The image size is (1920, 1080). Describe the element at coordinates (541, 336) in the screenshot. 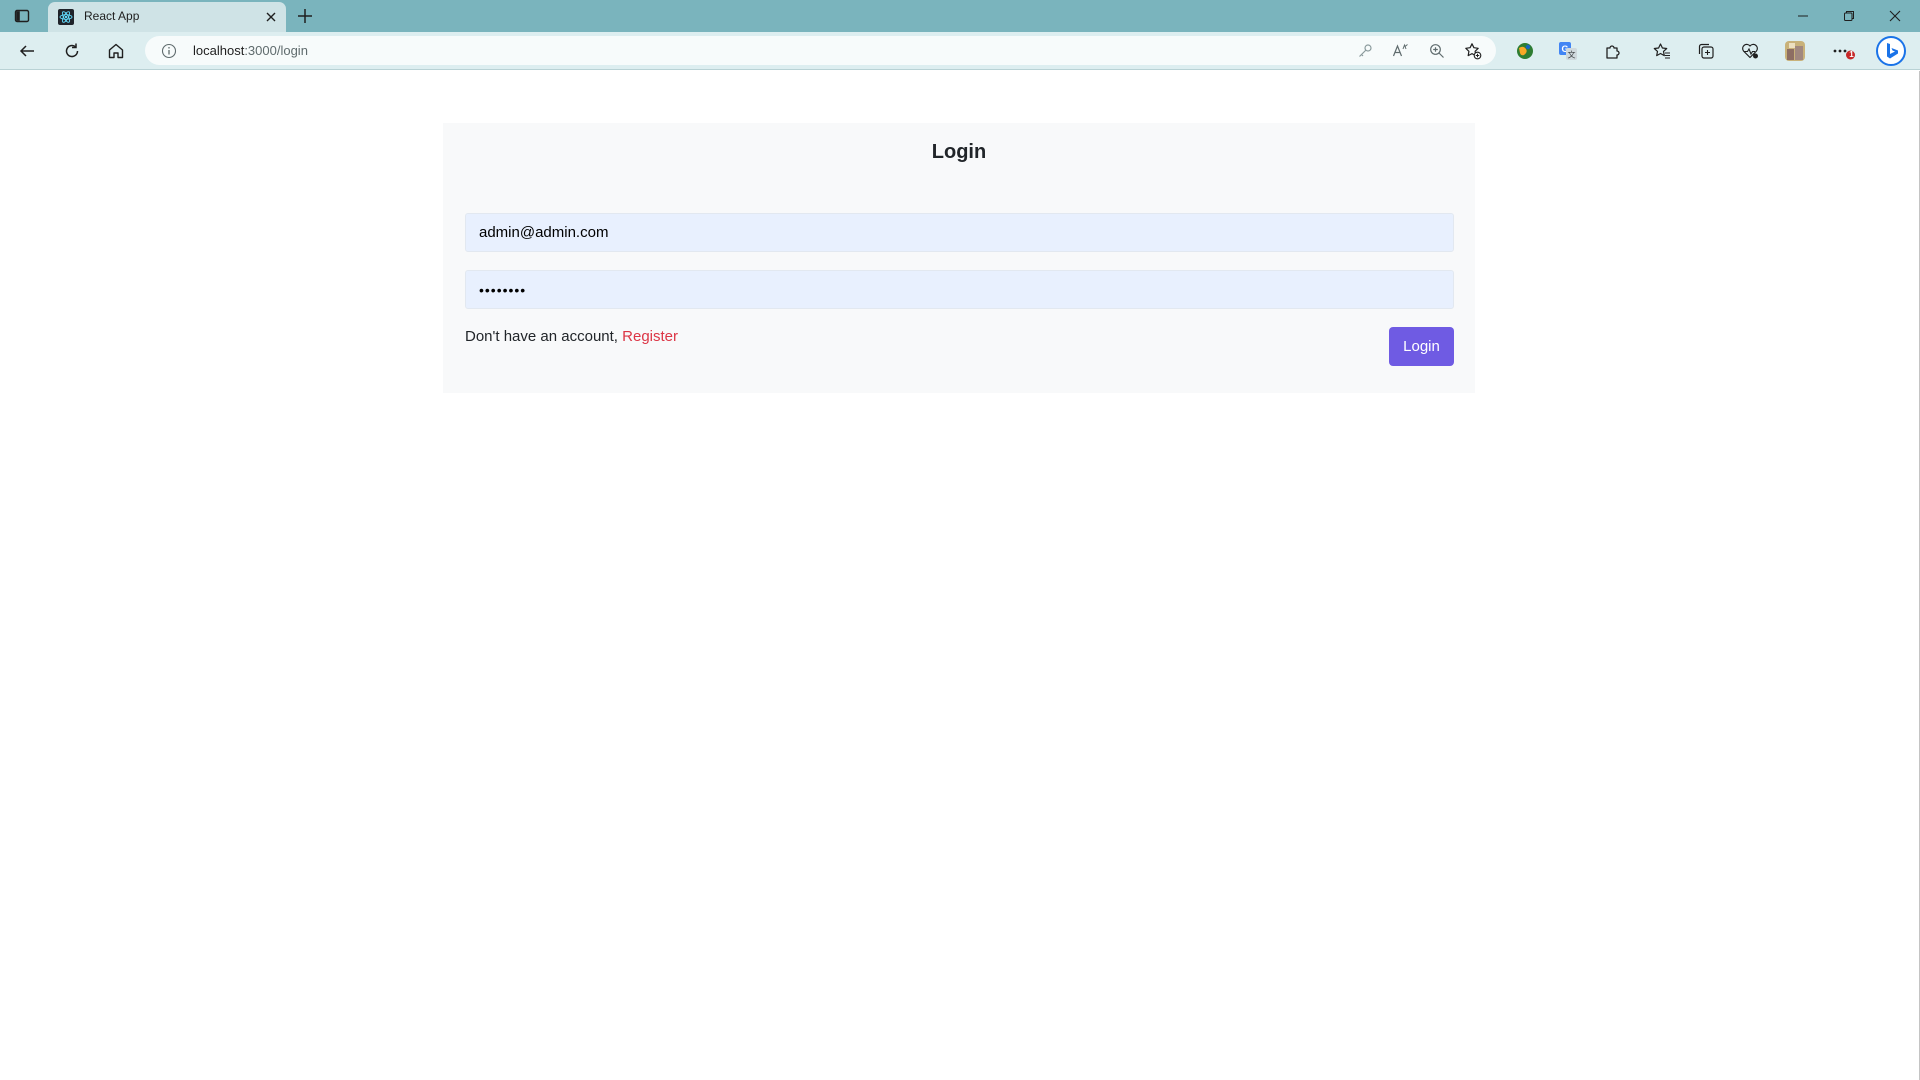

I see `no-account-text: Don't have an account,` at that location.